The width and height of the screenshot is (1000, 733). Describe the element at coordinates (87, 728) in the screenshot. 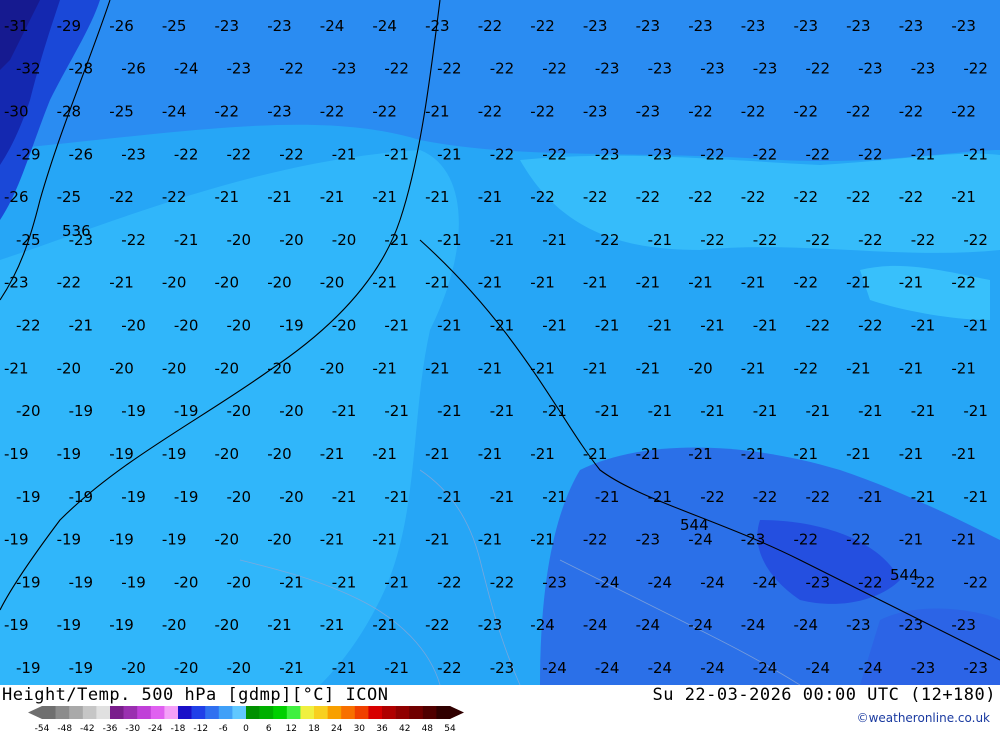

I see `scale-tick-label: -42` at that location.